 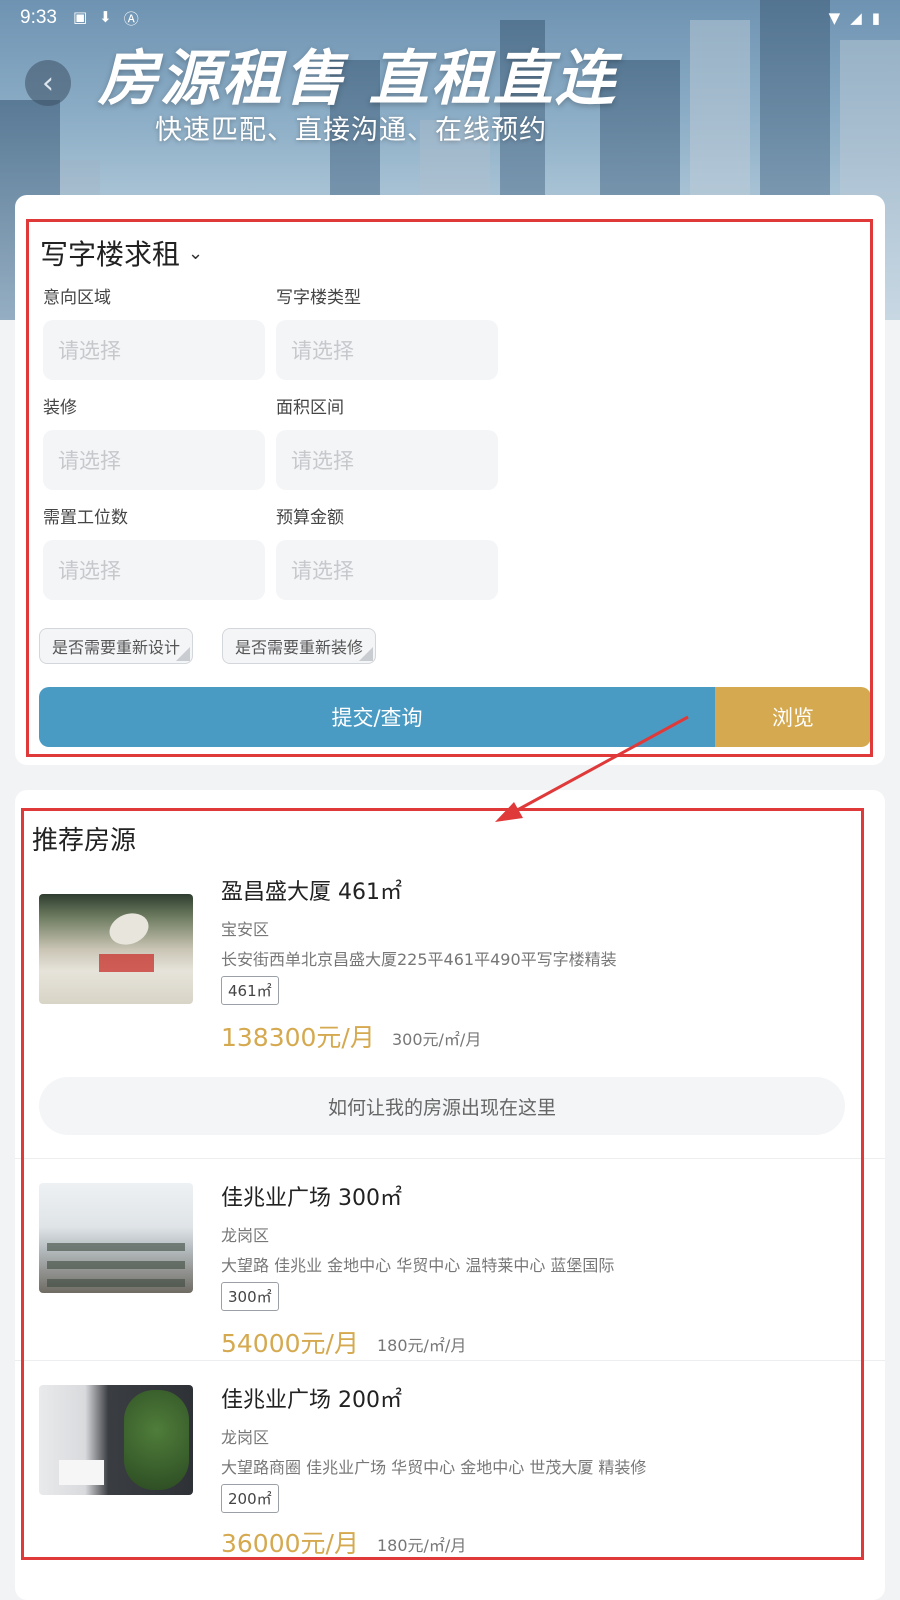 What do you see at coordinates (351, 130) in the screenshot?
I see `hero-subtitle: 快速匹配、直接沟通、在线预约` at bounding box center [351, 130].